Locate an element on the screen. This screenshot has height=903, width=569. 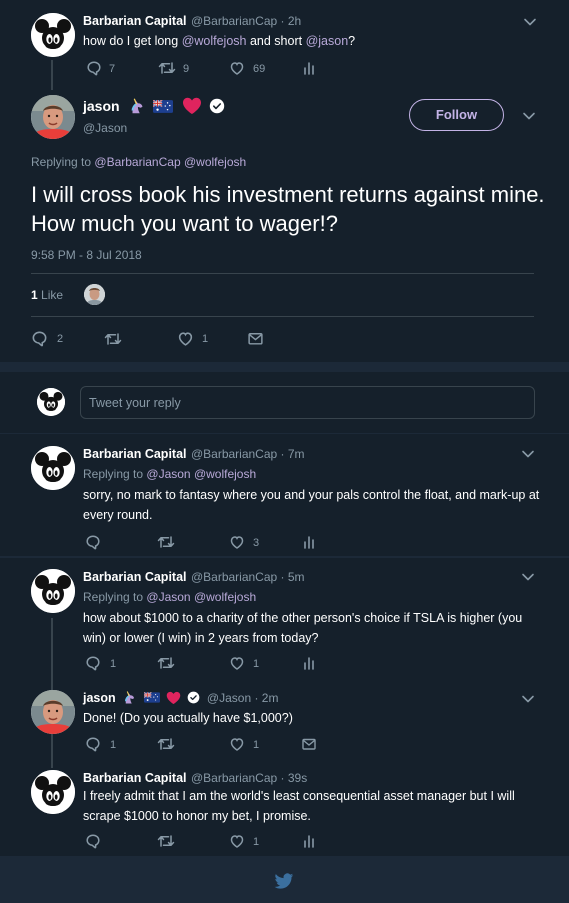
tweet-timestamp: 9:58 PM - 8 Jul 2018 is located at coordinates (86, 255).